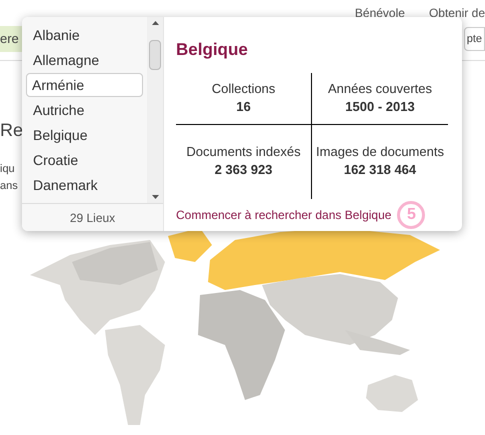 This screenshot has width=485, height=435. What do you see at coordinates (84, 160) in the screenshot?
I see `place-item: Croatie` at bounding box center [84, 160].